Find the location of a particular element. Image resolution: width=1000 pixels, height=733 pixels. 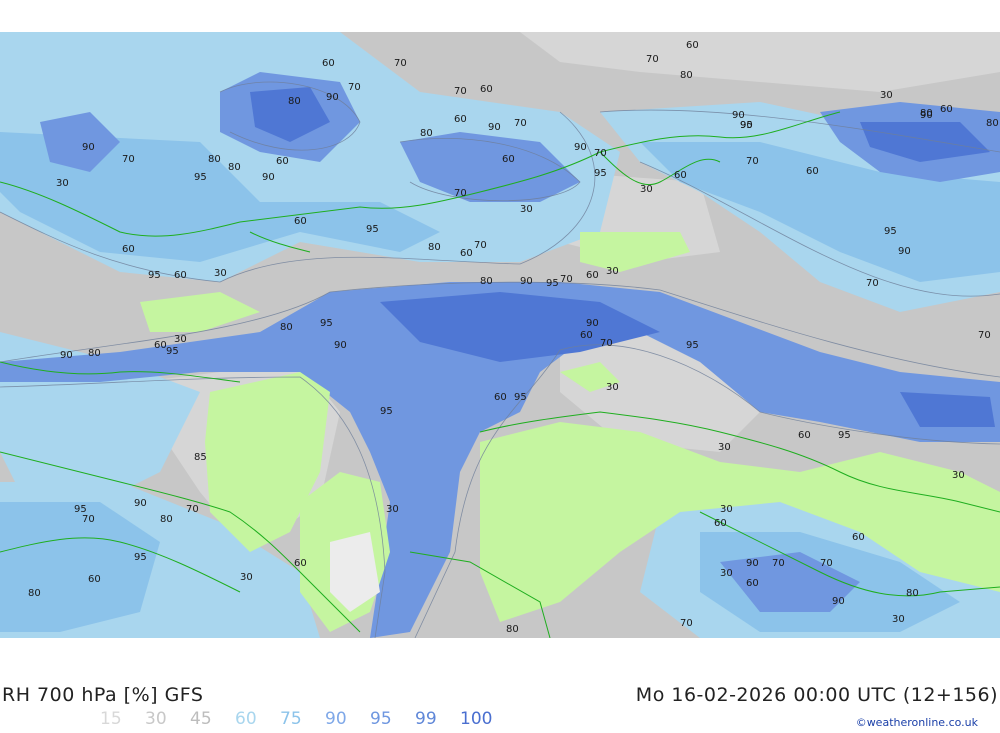

valid-time: Mo 16-02-2026 00:00 UTC (12+156) is located at coordinates (816, 695).